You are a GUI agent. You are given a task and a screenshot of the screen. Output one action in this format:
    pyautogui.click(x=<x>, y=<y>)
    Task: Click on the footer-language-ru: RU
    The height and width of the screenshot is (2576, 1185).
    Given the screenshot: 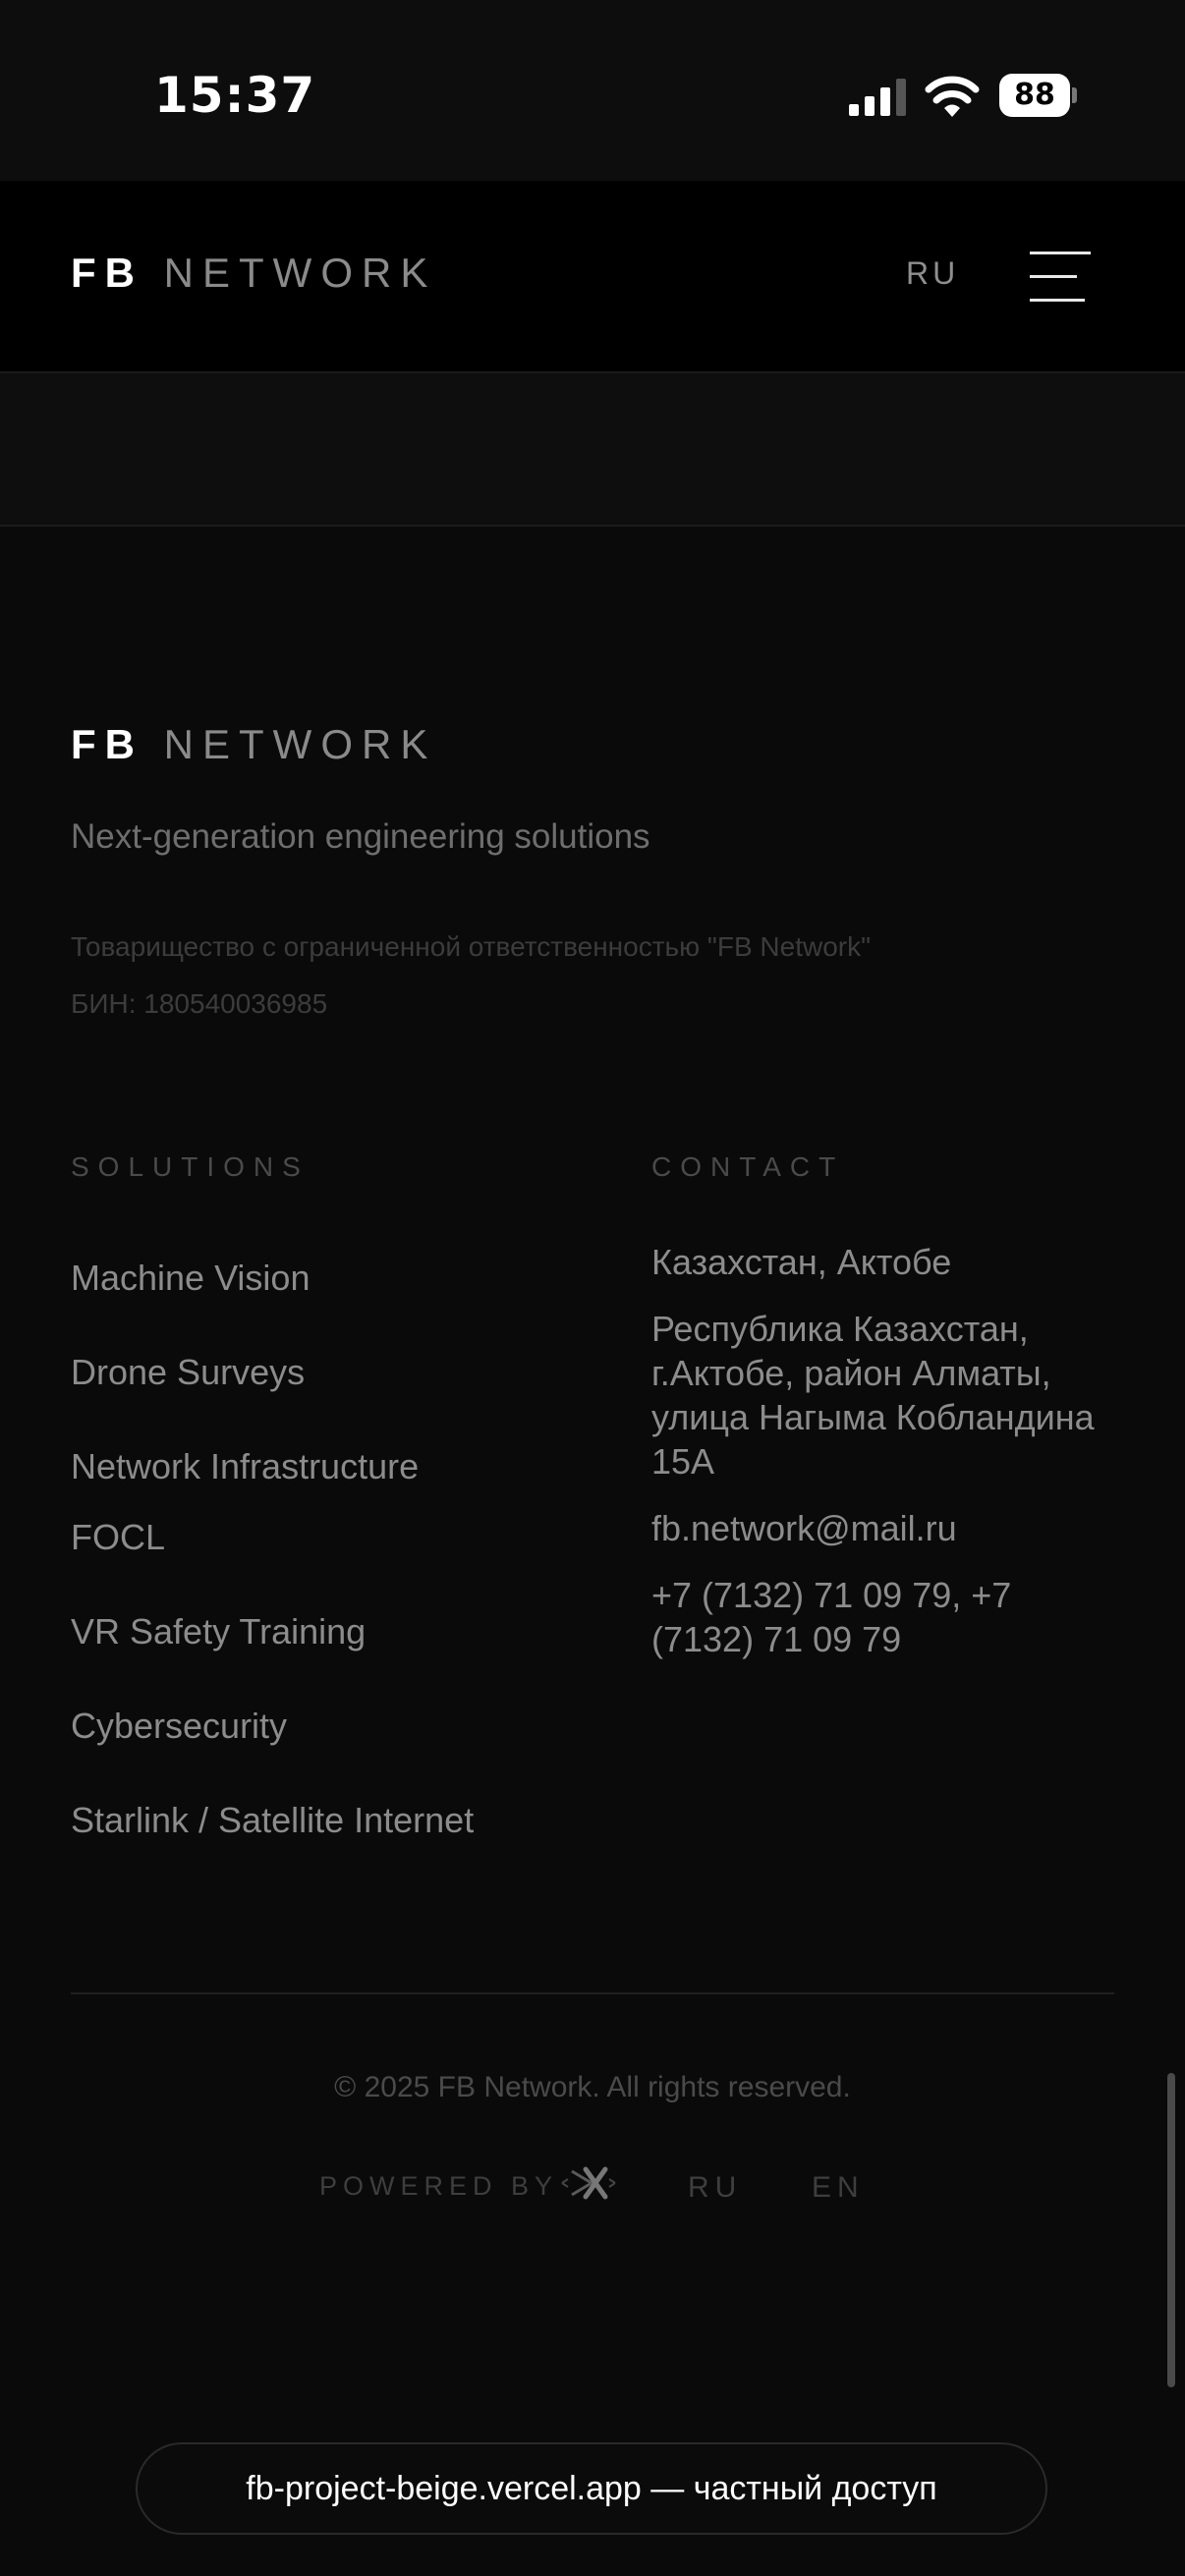 What is the action you would take?
    pyautogui.click(x=715, y=2188)
    